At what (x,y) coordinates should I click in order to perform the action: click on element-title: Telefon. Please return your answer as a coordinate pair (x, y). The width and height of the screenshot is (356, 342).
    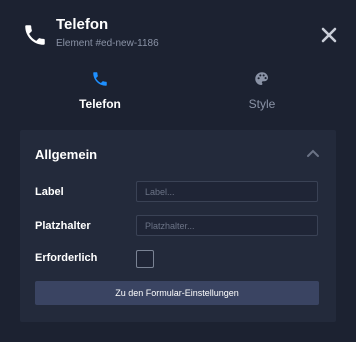
    Looking at the image, I should click on (82, 24).